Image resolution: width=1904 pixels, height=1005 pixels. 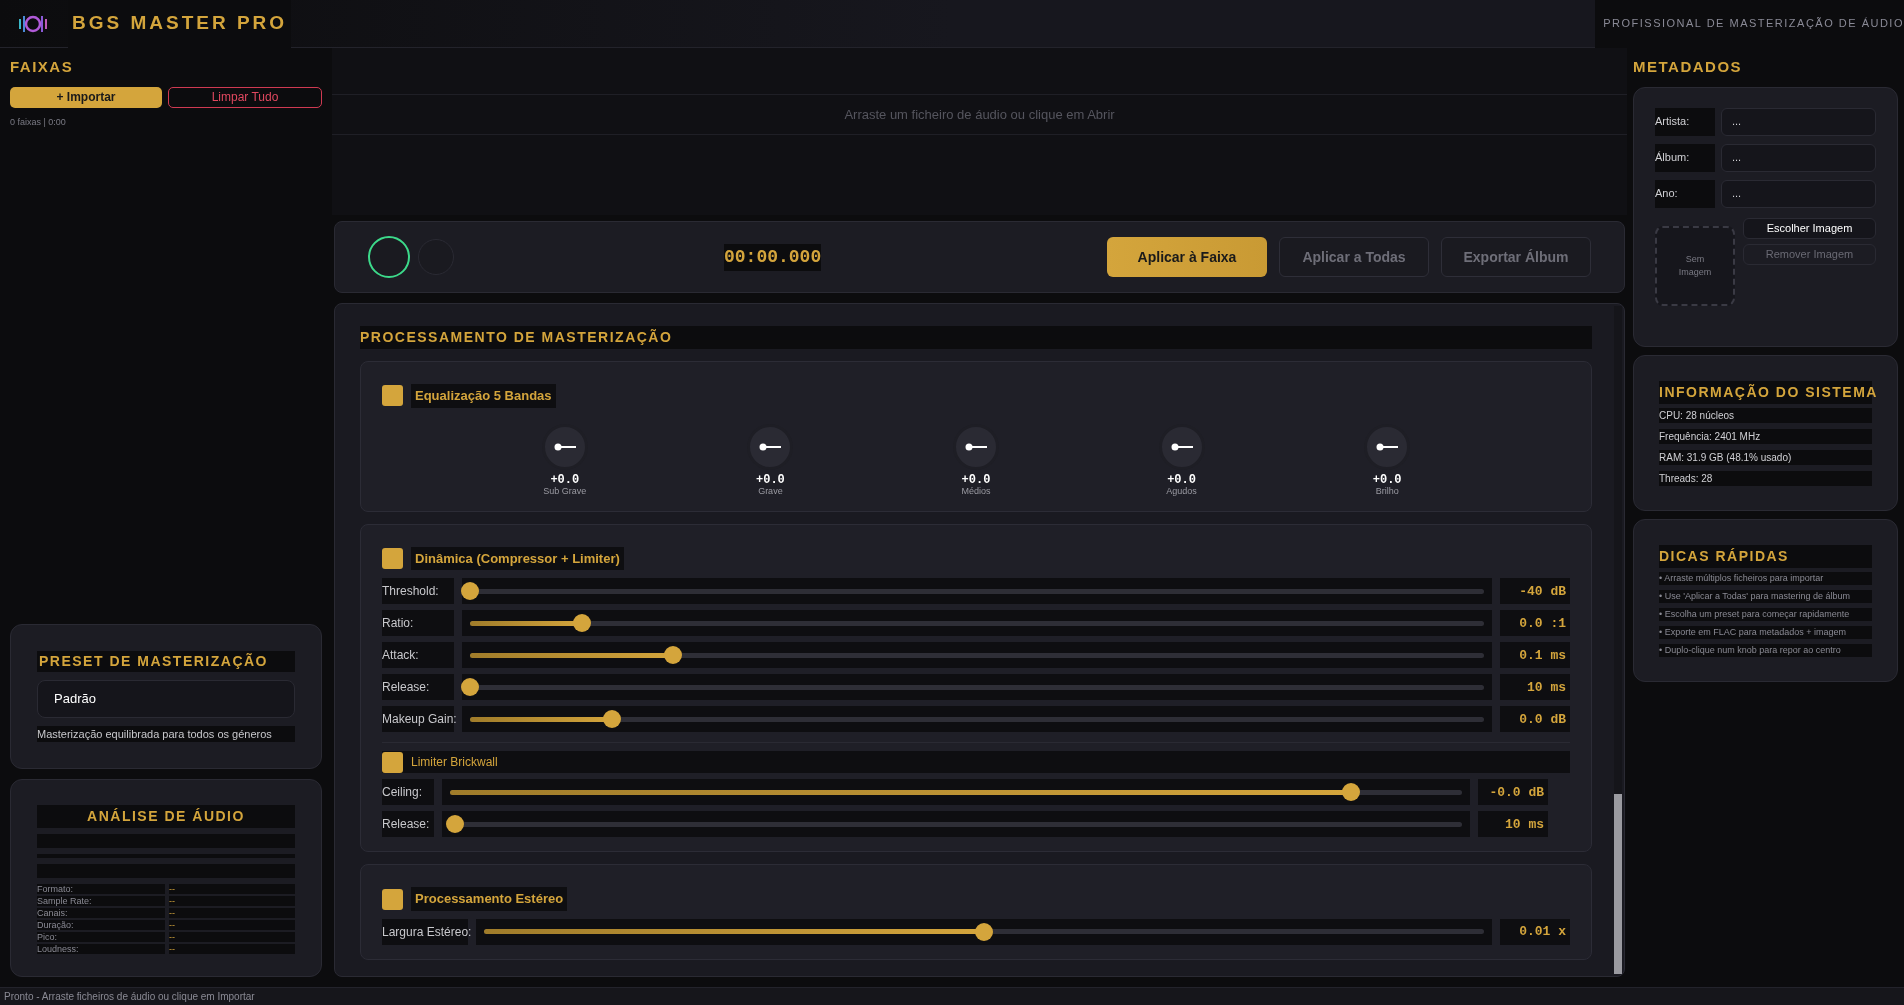 I want to click on field-label: Álbum:, so click(x=1685, y=157).